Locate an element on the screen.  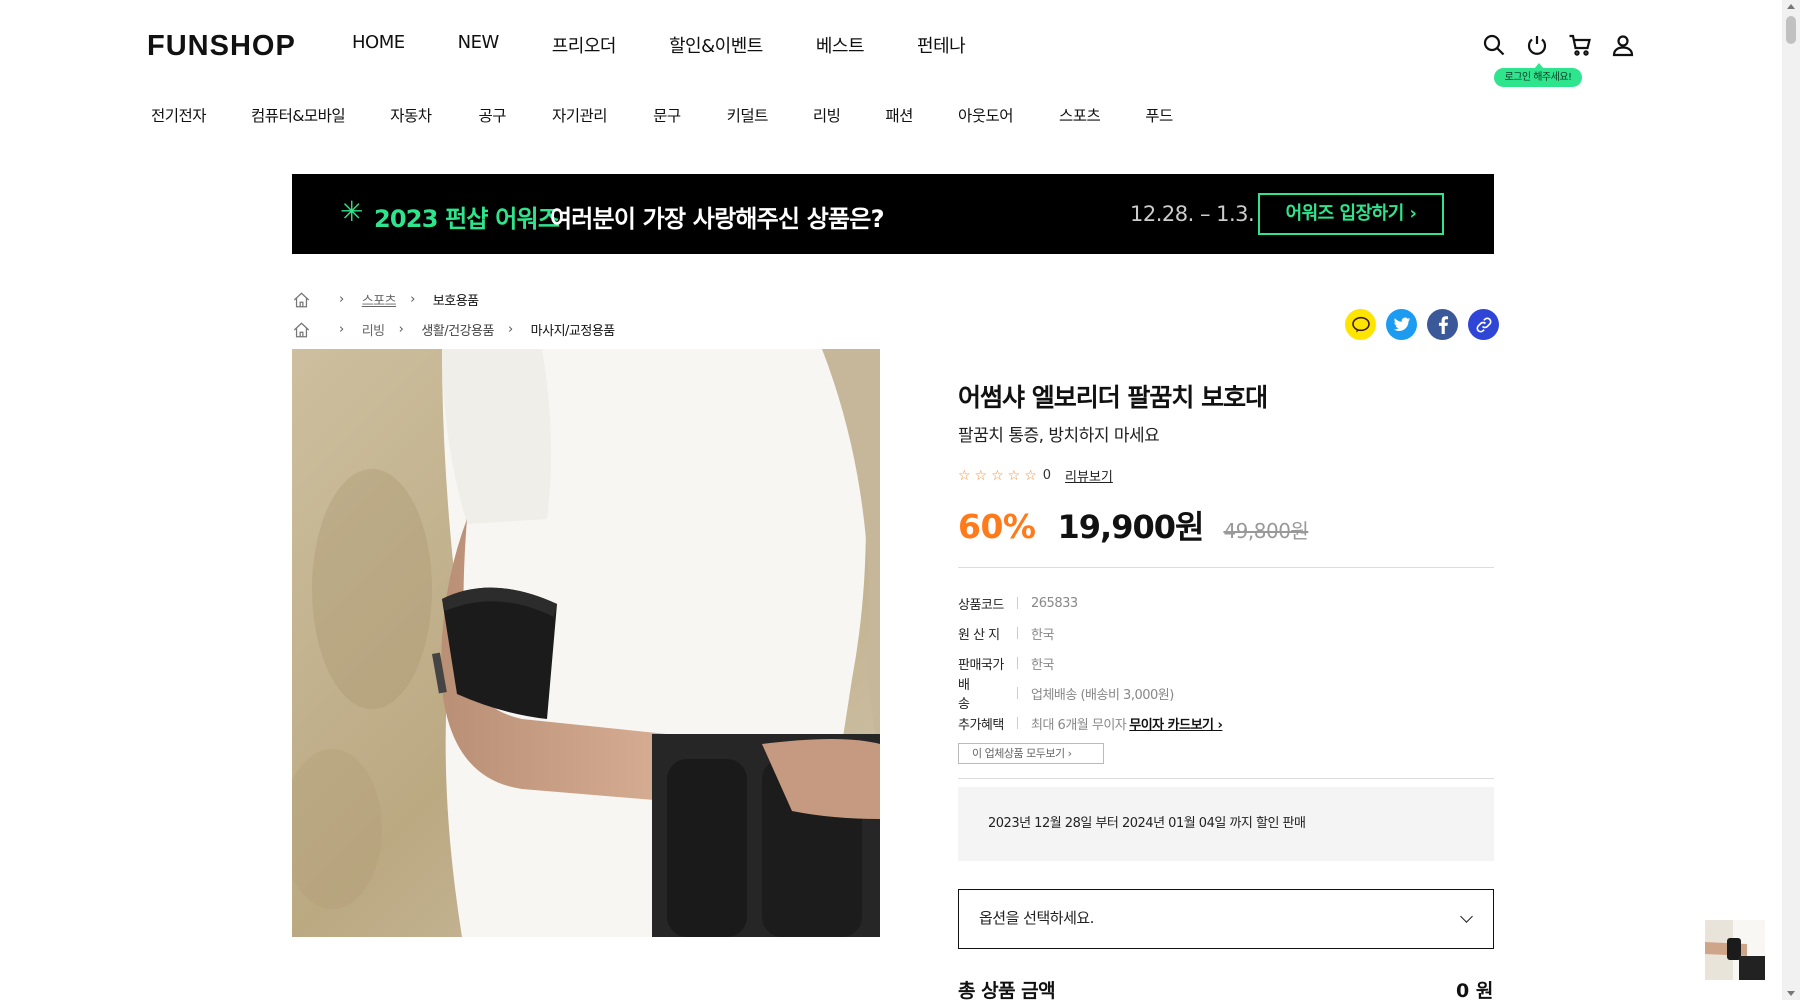
nav-funtenna: 펀테나 is located at coordinates (941, 45).